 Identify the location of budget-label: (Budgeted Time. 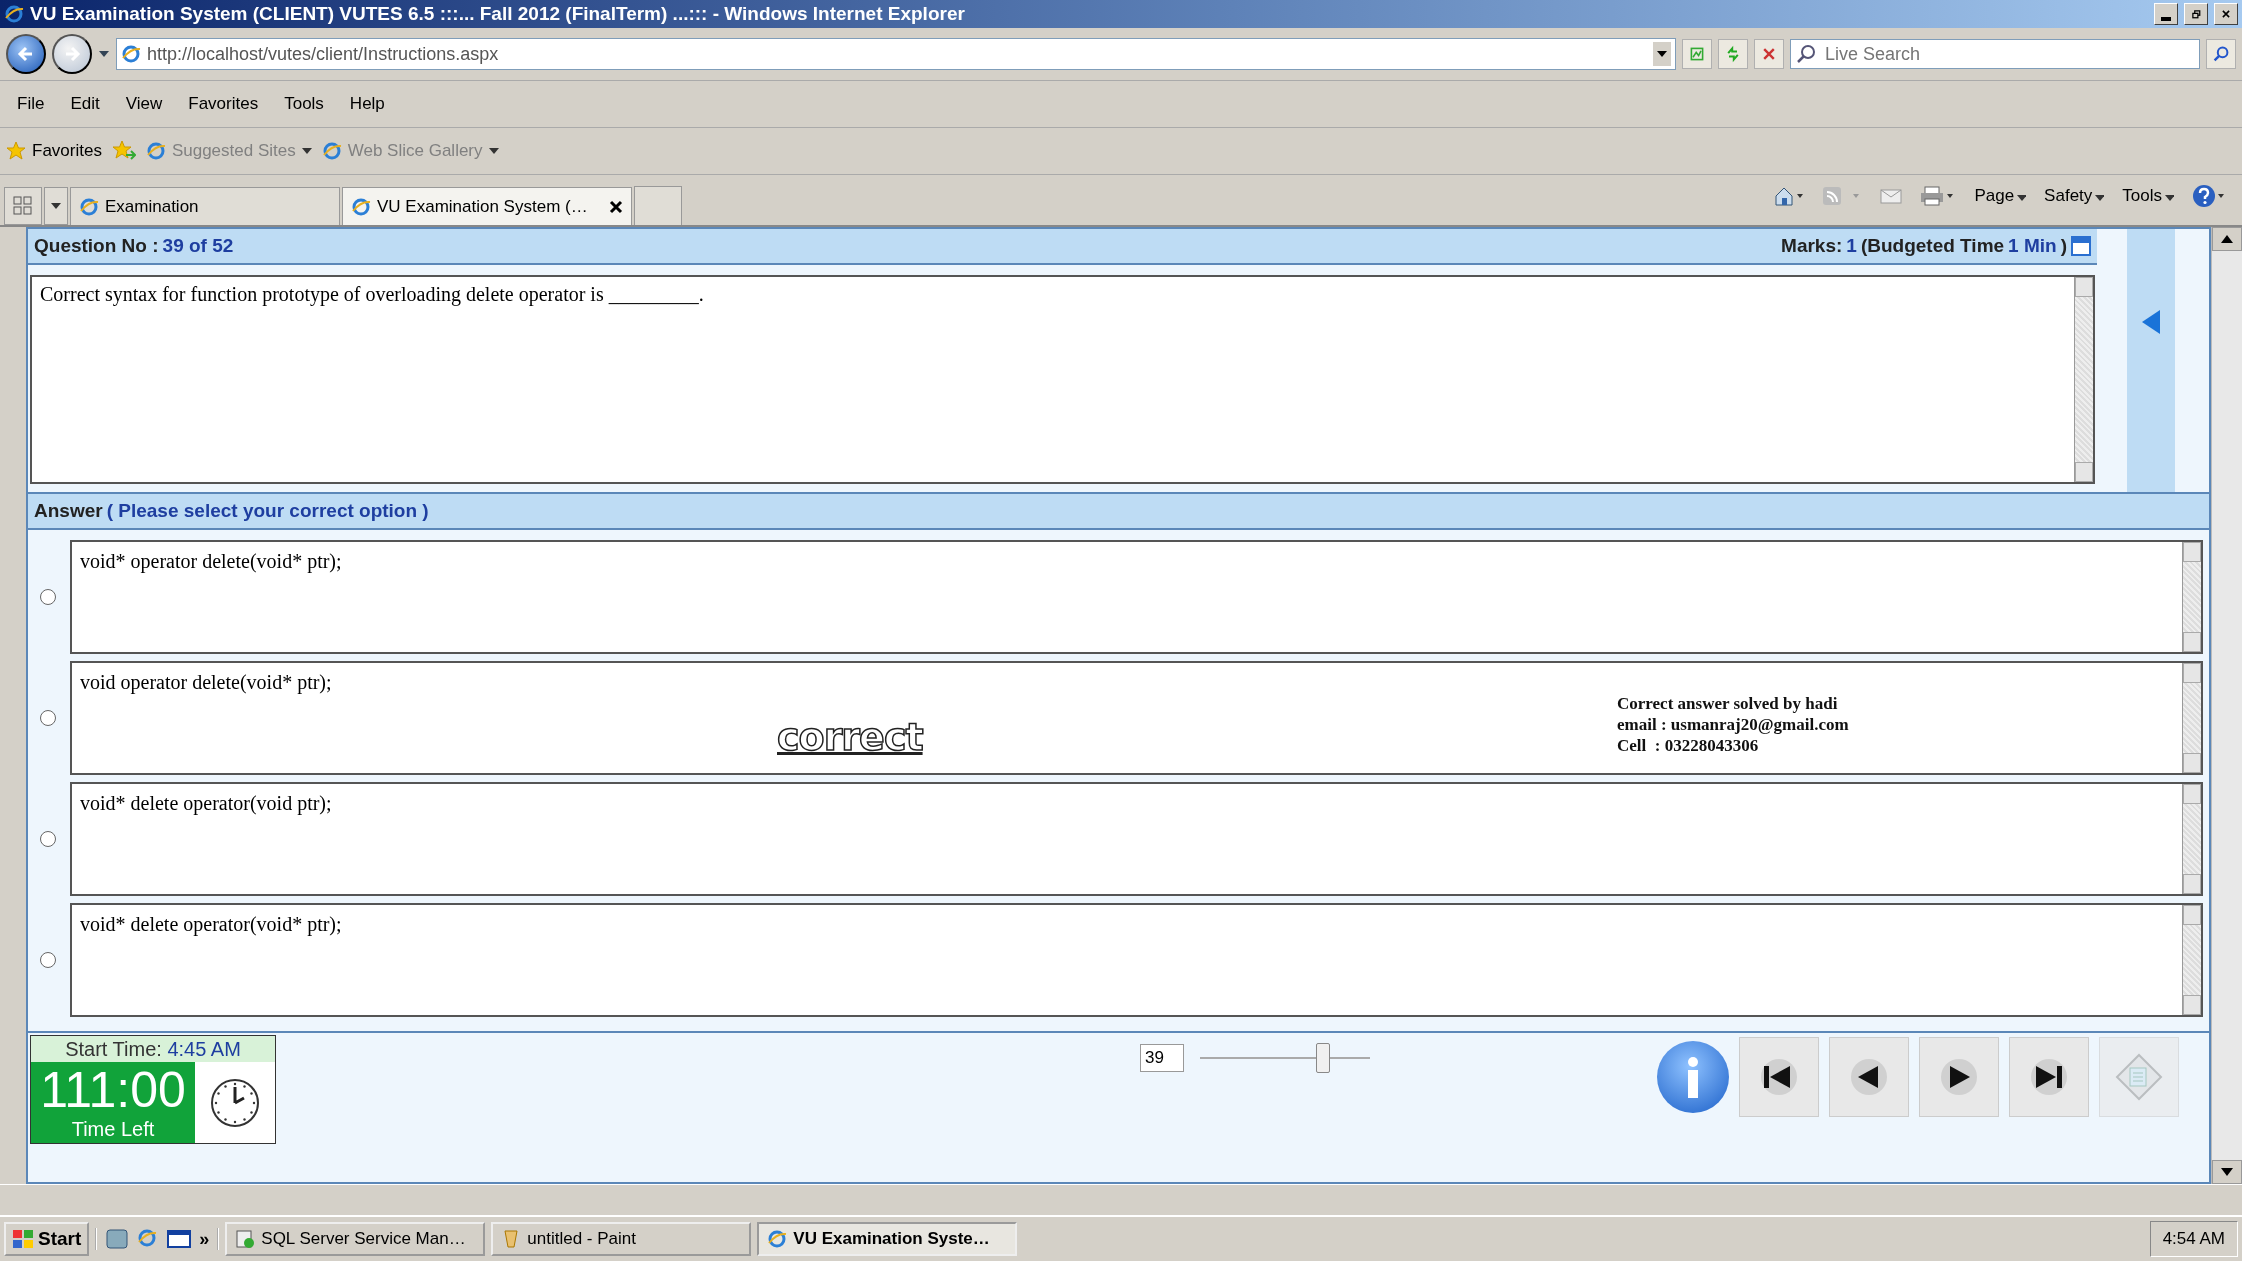
(1932, 246).